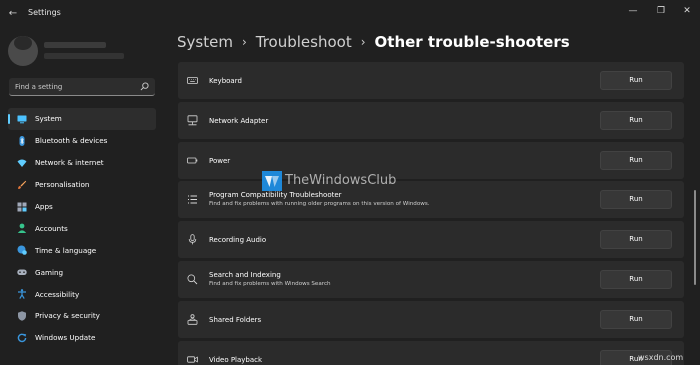 Image resolution: width=700 pixels, height=365 pixels. Describe the element at coordinates (431, 80) in the screenshot. I see `troubleshooter-row-keyboard: Keyboard Run` at that location.